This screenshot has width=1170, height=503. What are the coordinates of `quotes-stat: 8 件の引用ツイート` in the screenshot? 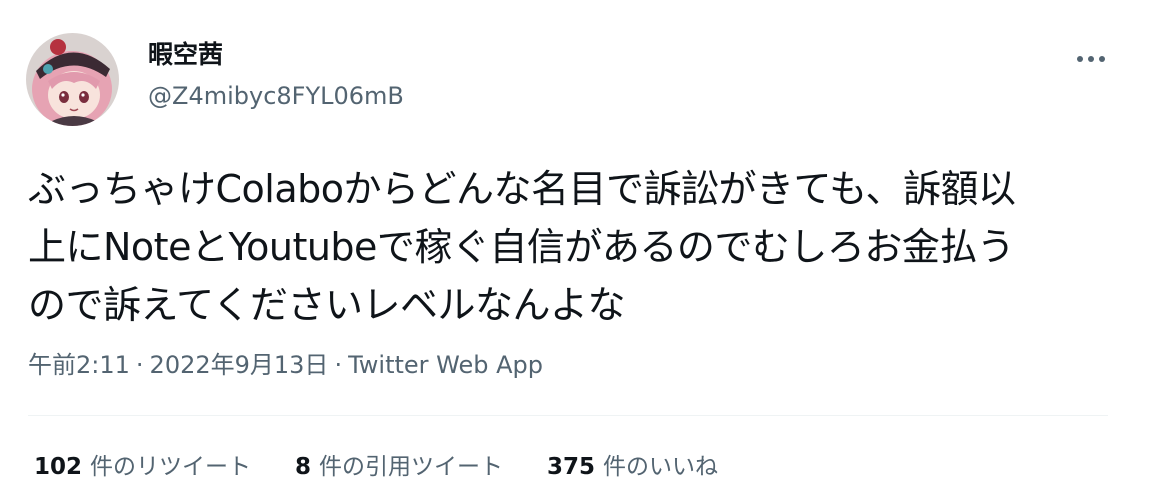 It's located at (399, 467).